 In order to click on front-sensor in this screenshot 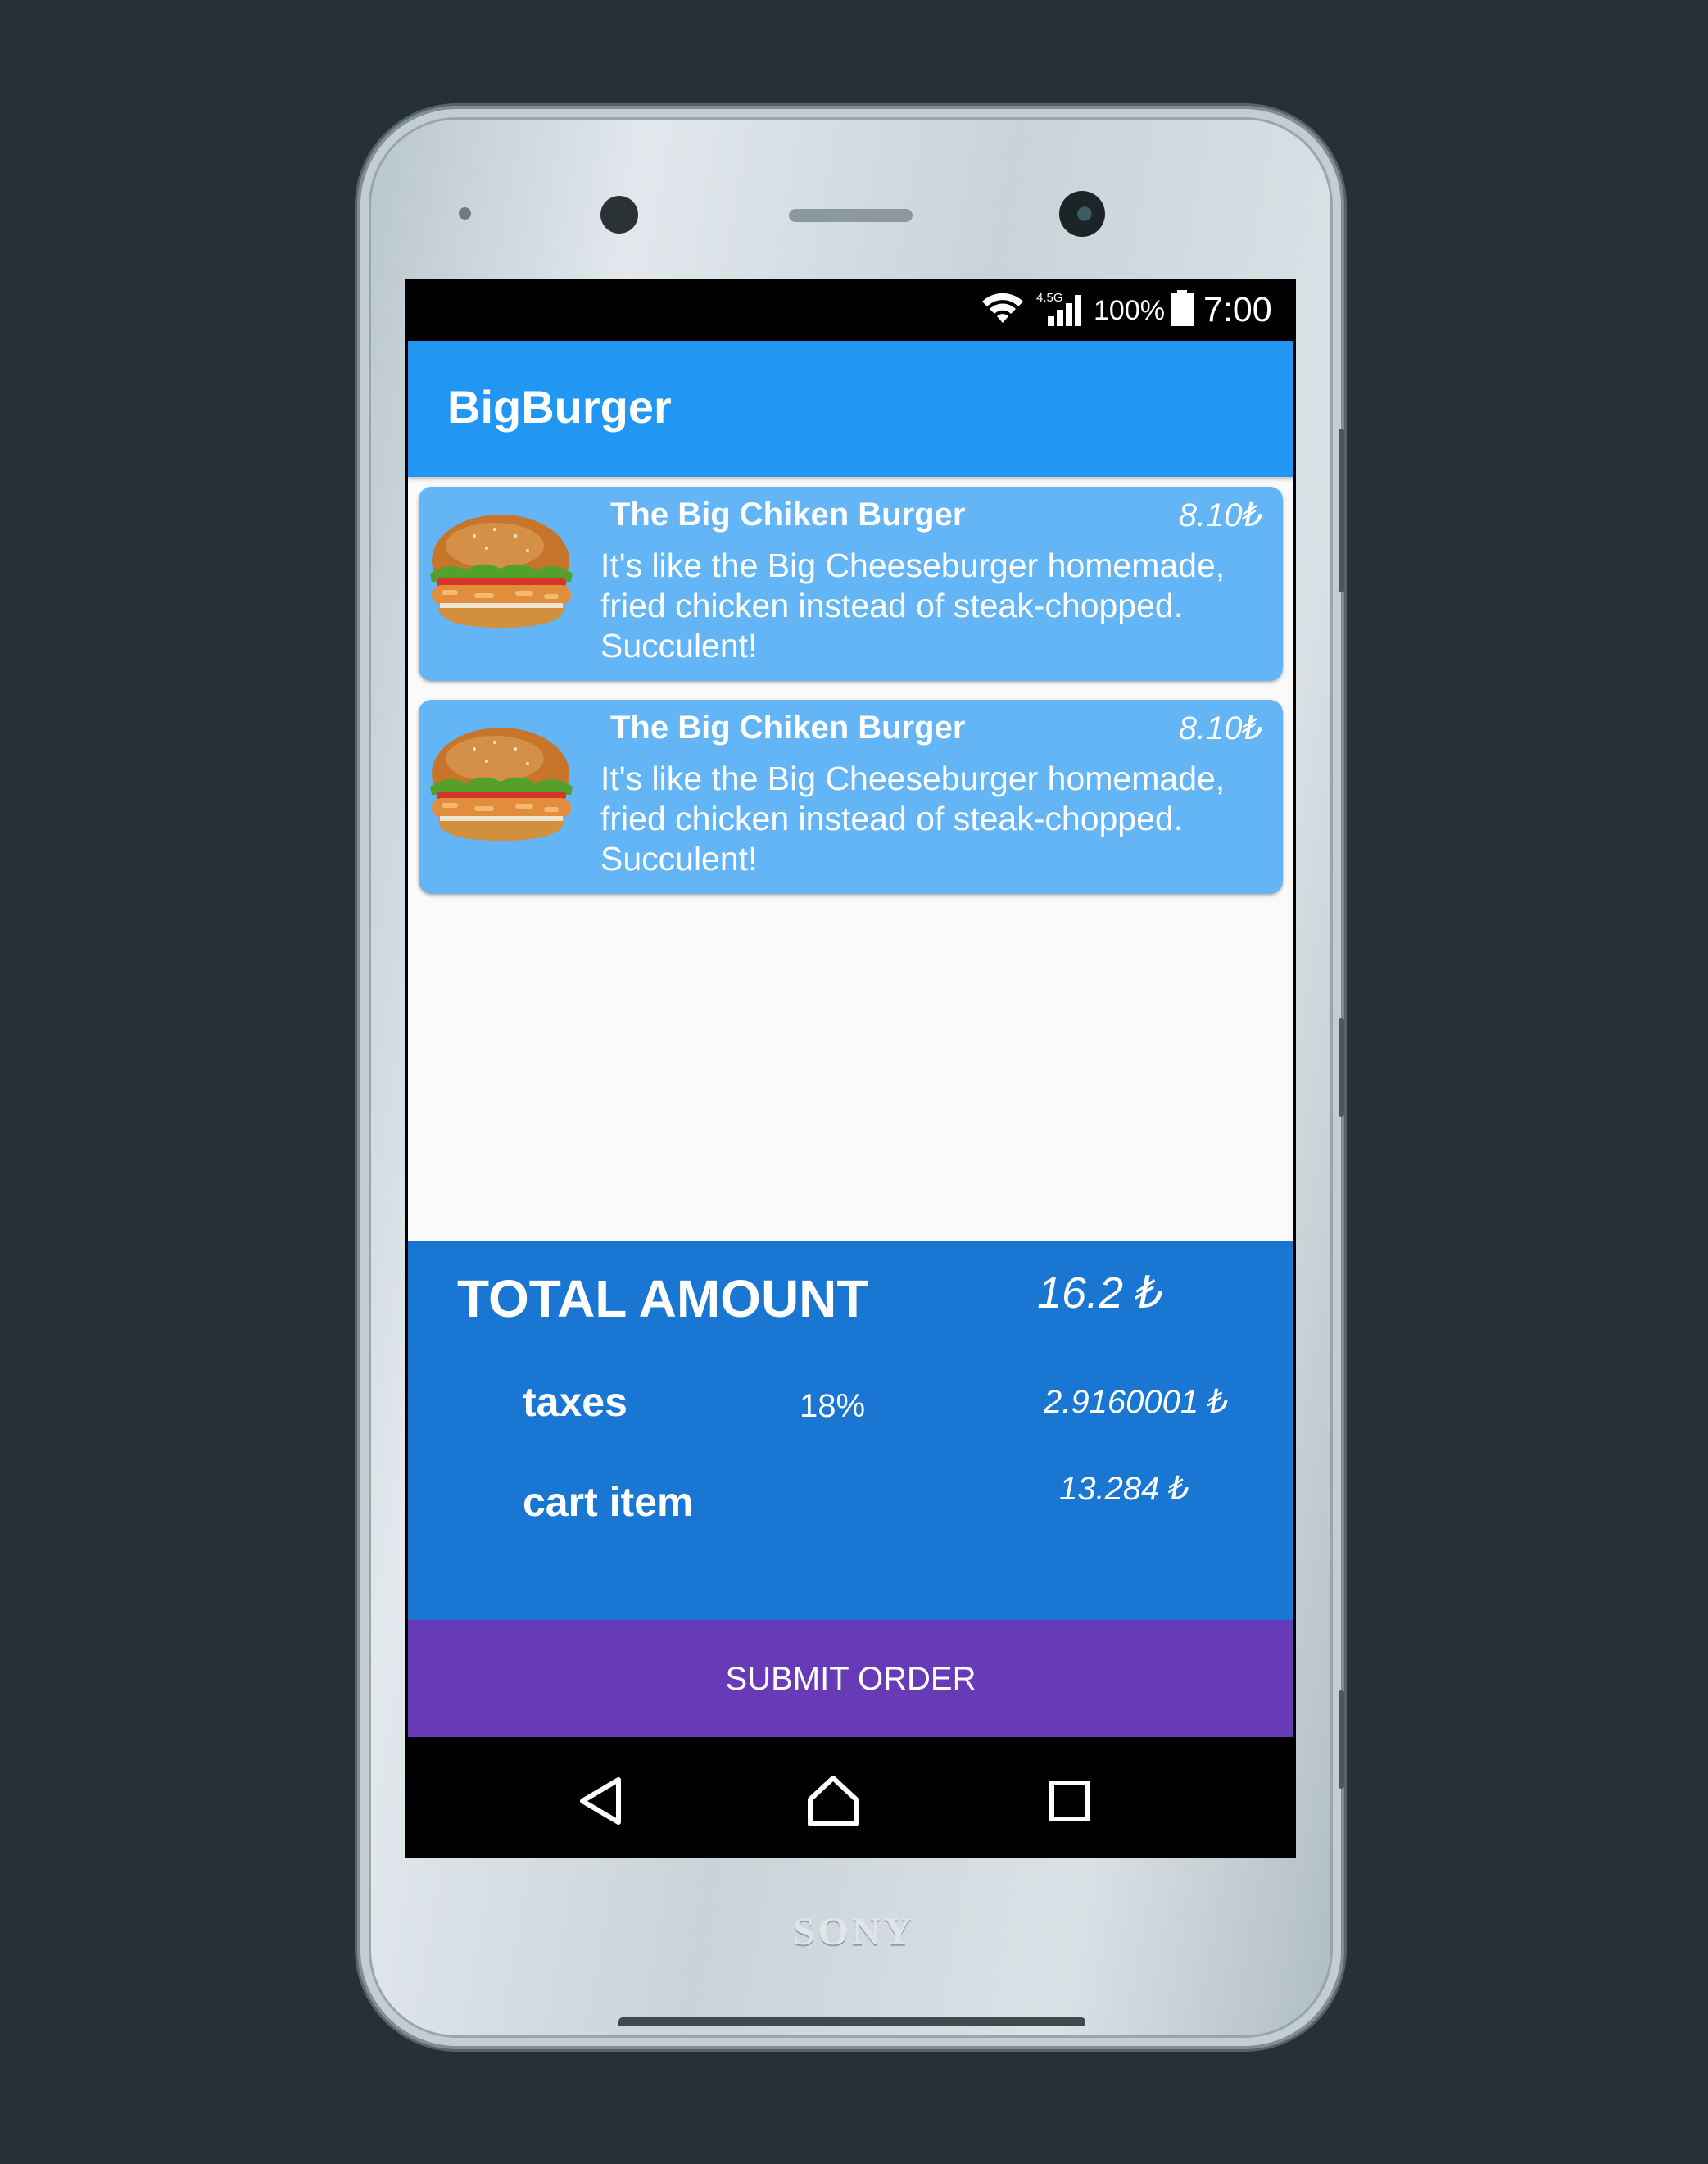, I will do `click(619, 215)`.